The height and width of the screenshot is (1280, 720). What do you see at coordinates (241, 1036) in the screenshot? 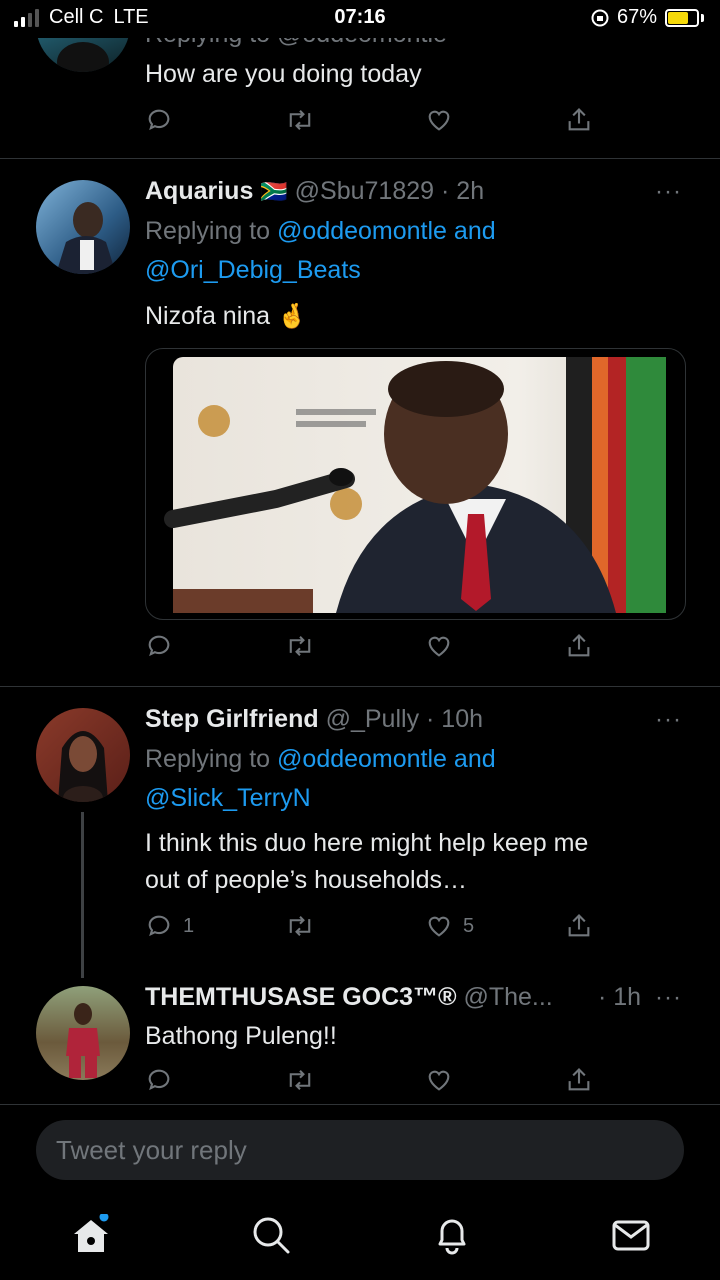
I see `tweet-text: Bathong Puleng!!` at bounding box center [241, 1036].